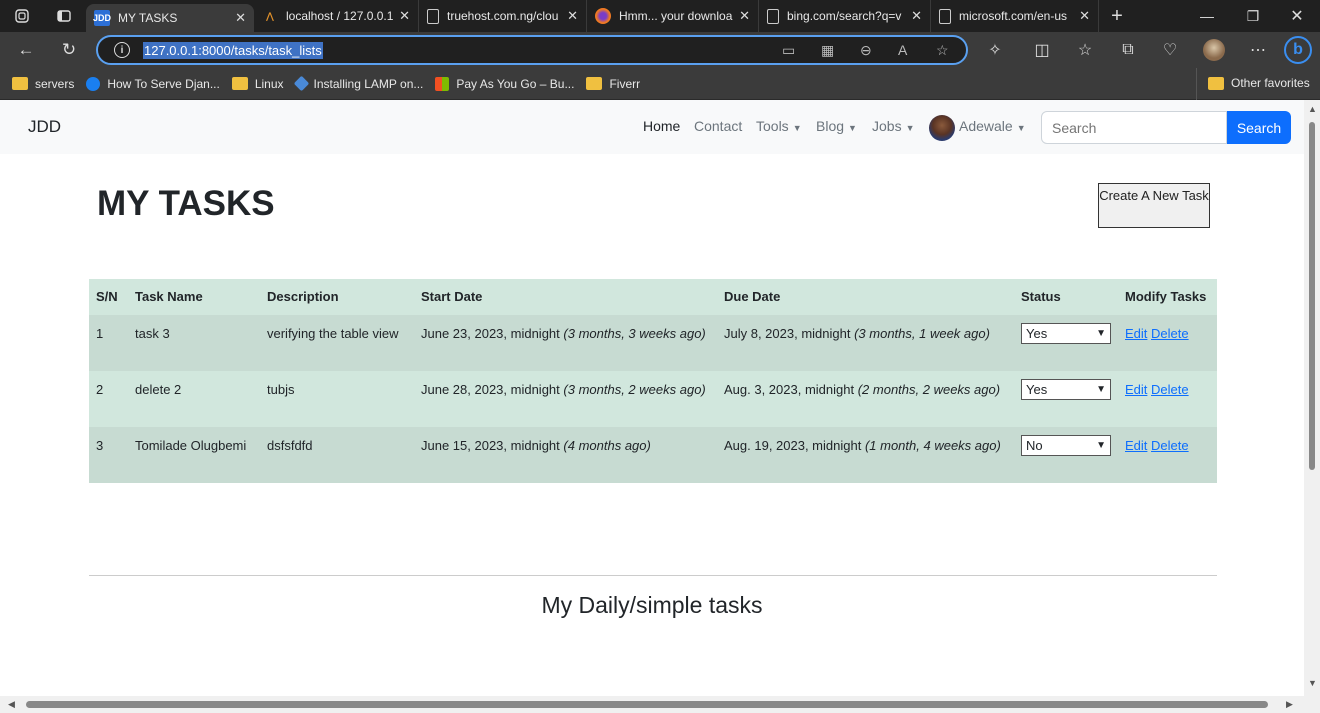  What do you see at coordinates (647, 704) in the screenshot?
I see `horizontal-scroll-thumb` at bounding box center [647, 704].